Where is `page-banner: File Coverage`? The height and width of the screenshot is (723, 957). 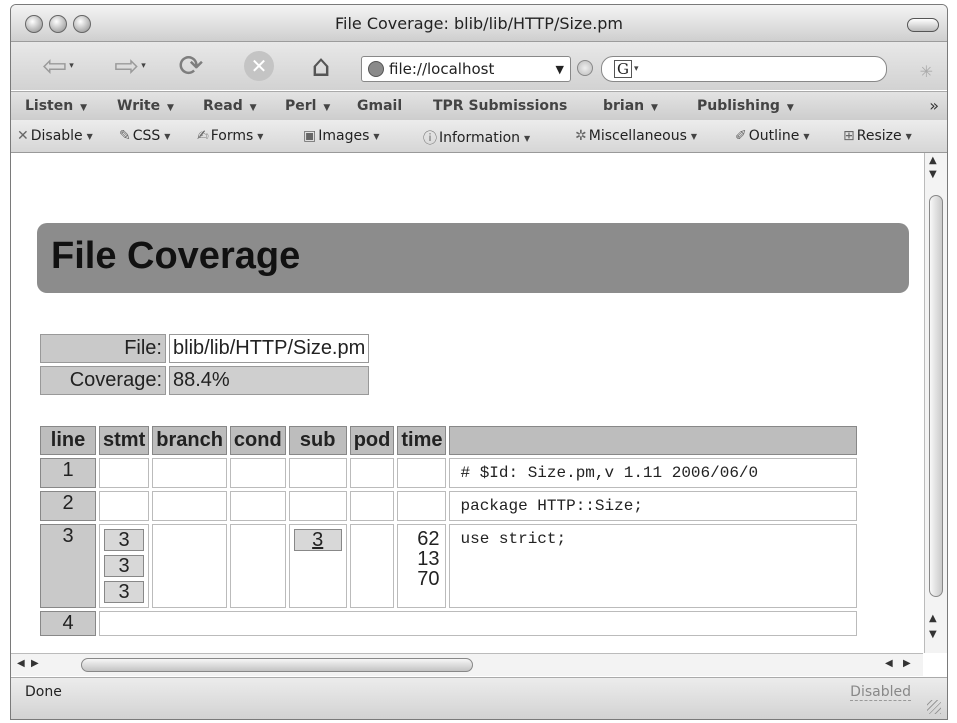 page-banner: File Coverage is located at coordinates (473, 258).